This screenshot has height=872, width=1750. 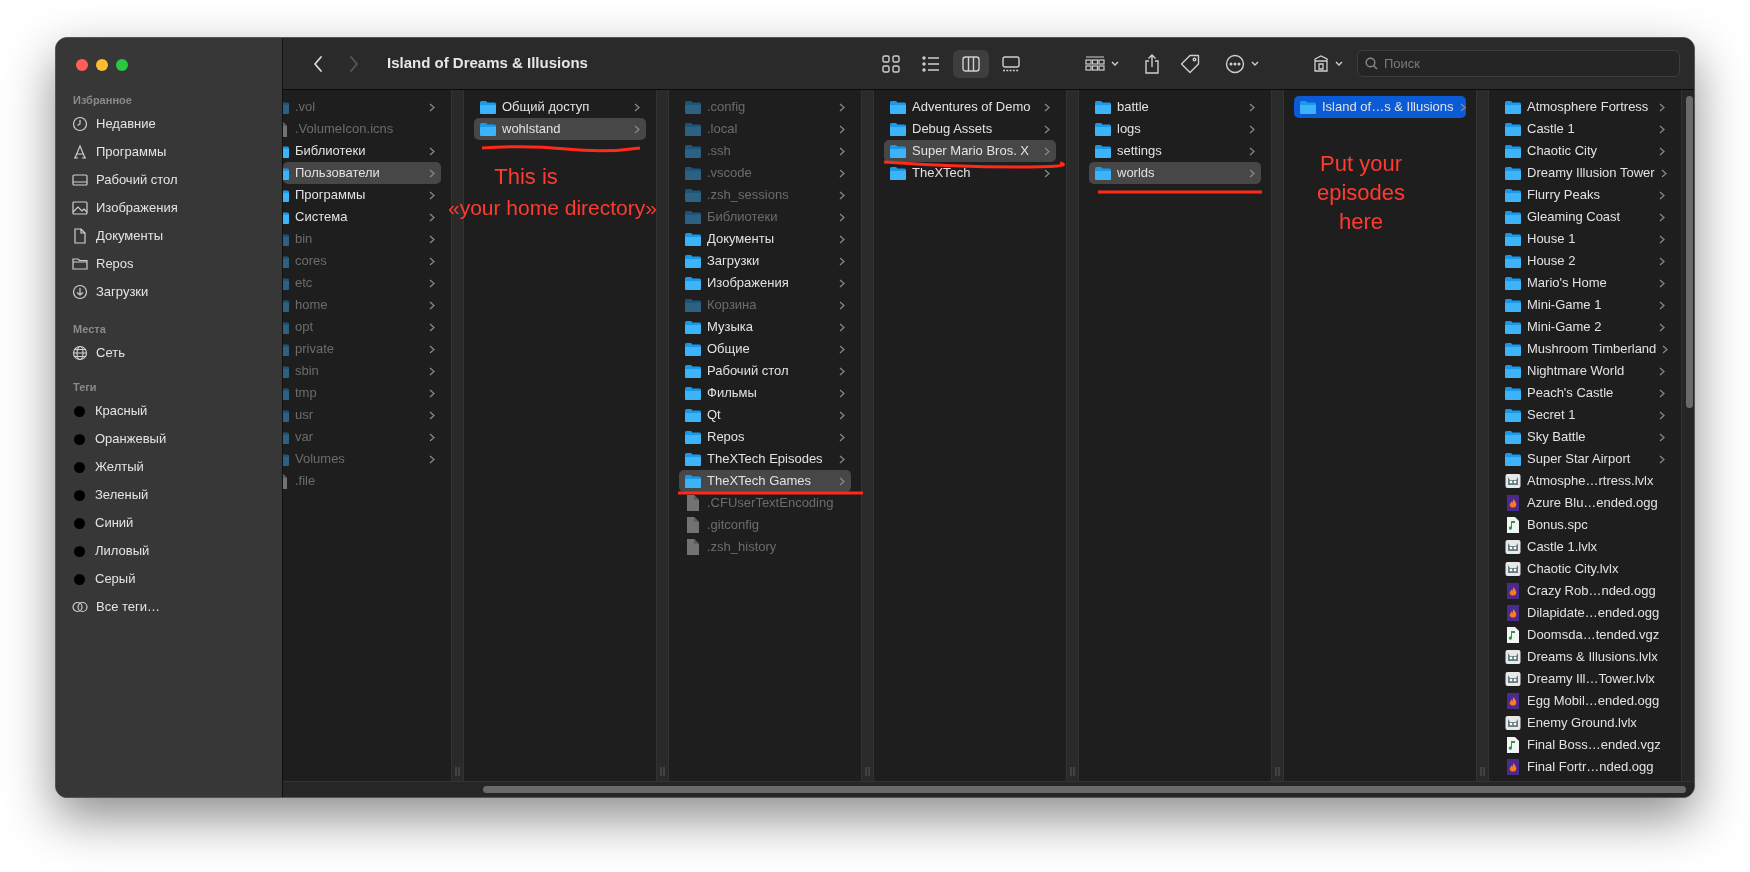 What do you see at coordinates (1175, 107) in the screenshot?
I see `file-row: battle` at bounding box center [1175, 107].